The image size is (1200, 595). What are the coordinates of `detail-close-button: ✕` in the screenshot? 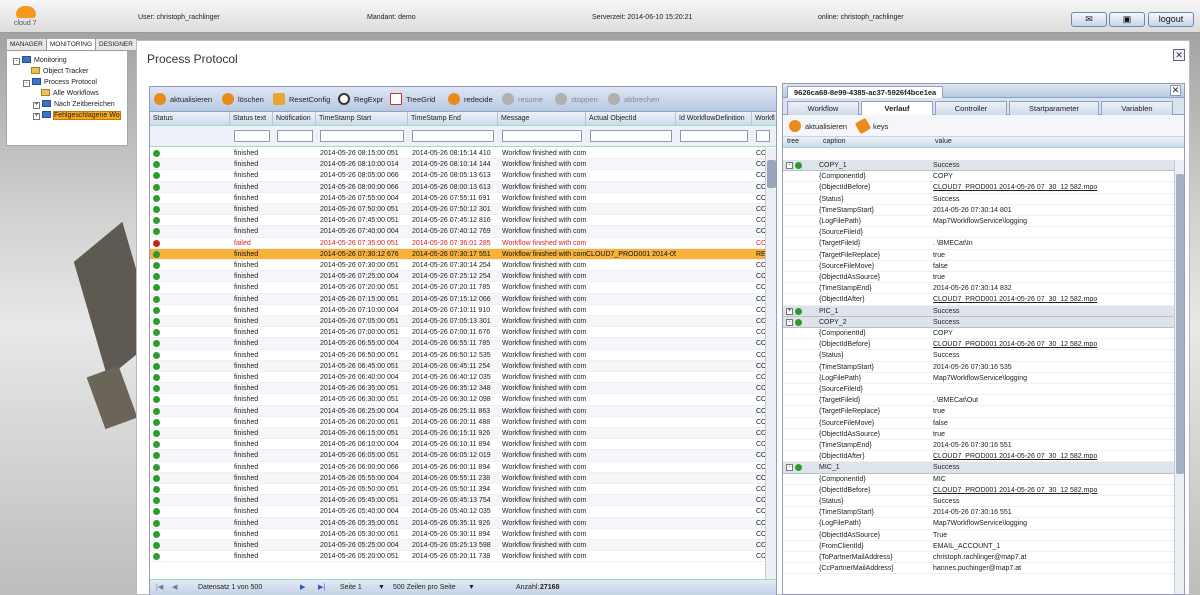 It's located at (1175, 90).